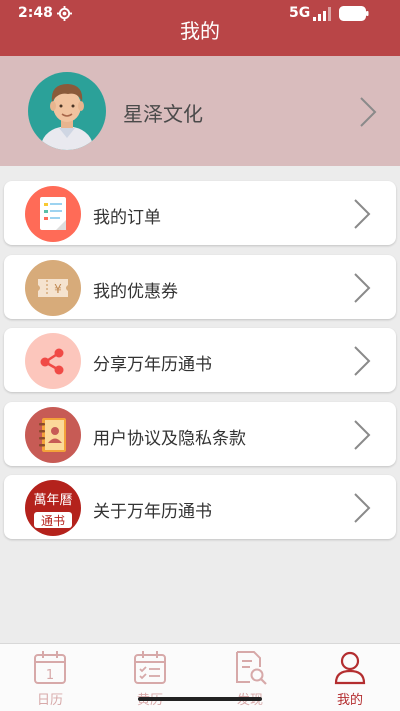 The image size is (400, 711). I want to click on menu-item-about: 萬年曆 通书 关于万年历通书, so click(200, 507).